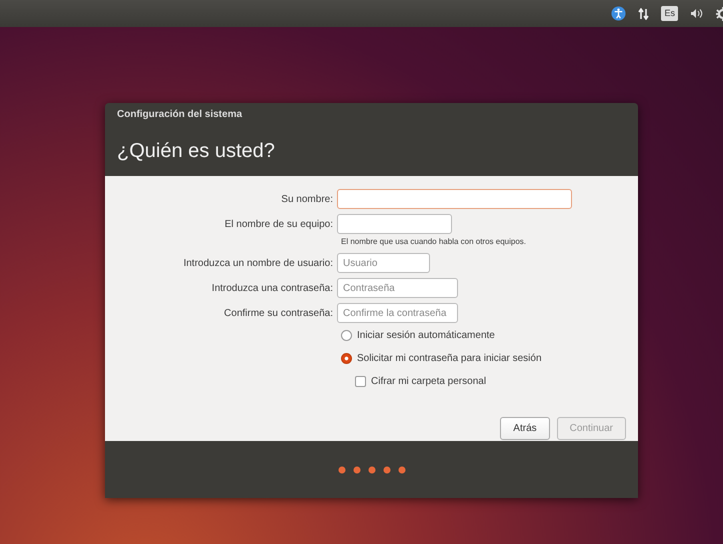 The width and height of the screenshot is (723, 544). Describe the element at coordinates (428, 382) in the screenshot. I see `option-label: Cifrar mi carpeta personal` at that location.